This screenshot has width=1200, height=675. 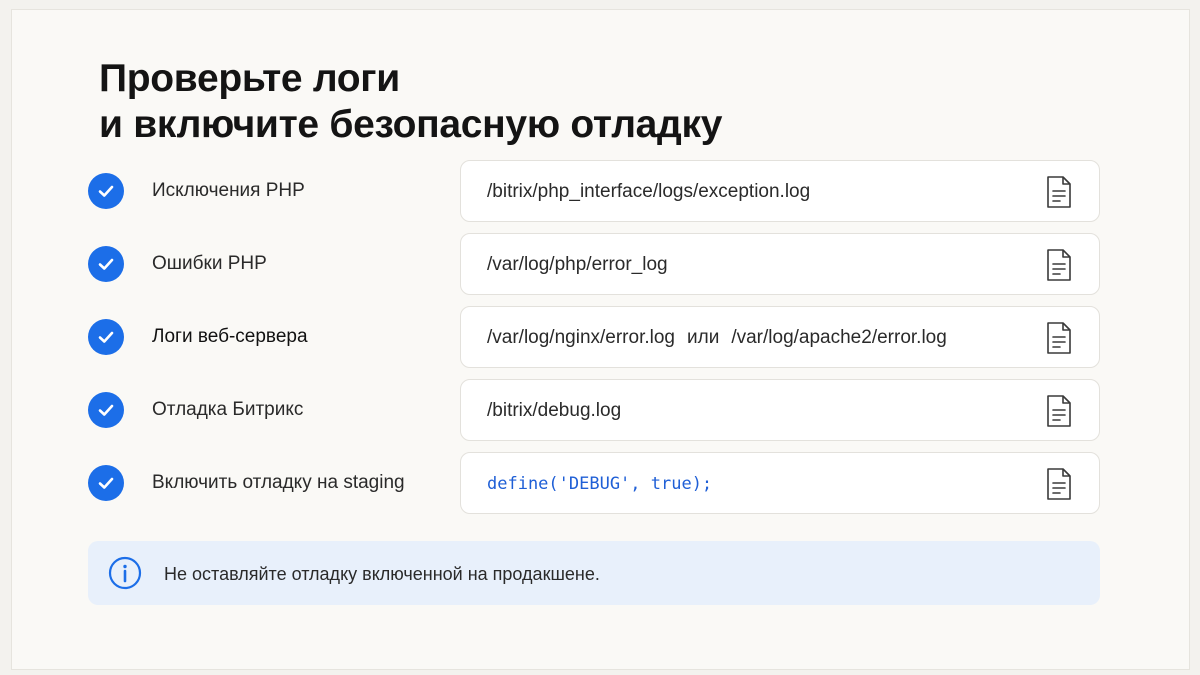 I want to click on info-icon, so click(x=125, y=573).